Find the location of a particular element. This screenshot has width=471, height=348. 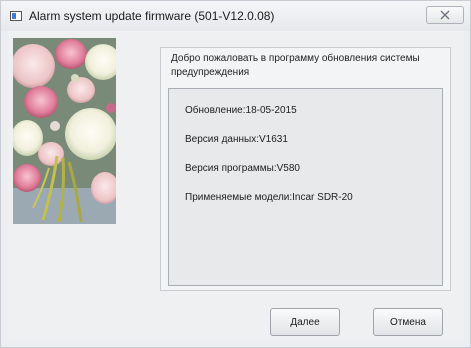

next-button: Далее is located at coordinates (305, 322).